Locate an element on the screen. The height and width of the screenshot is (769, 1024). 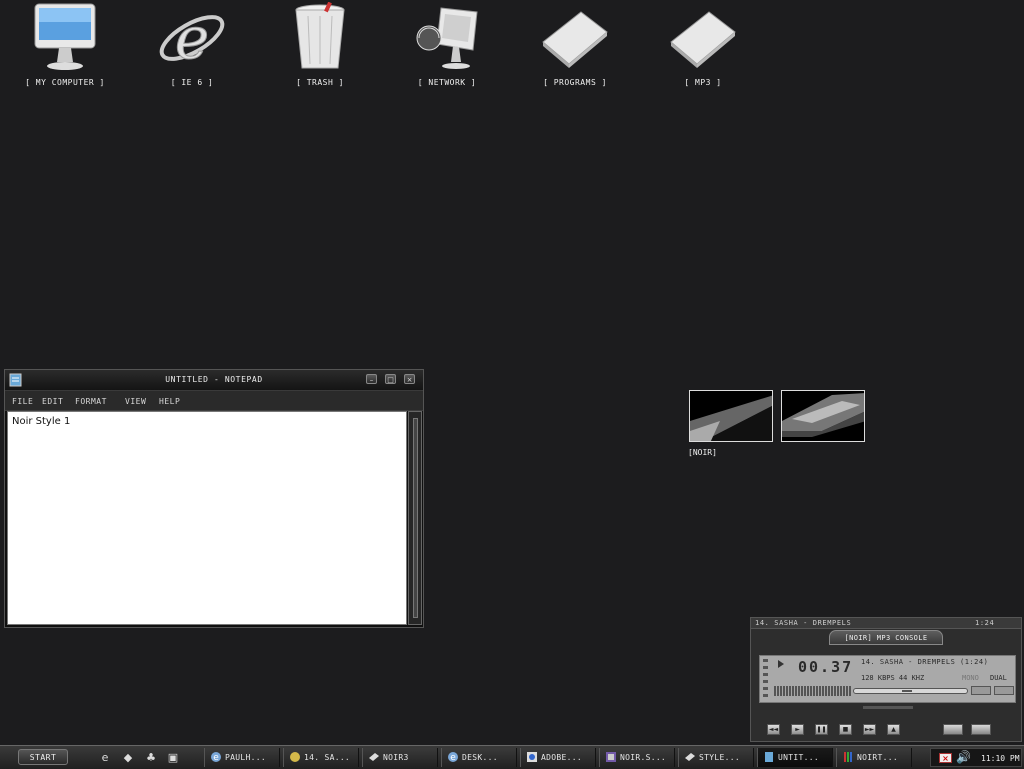
bitrate-info: 128 KBPS 44 KHZ is located at coordinates (893, 678).